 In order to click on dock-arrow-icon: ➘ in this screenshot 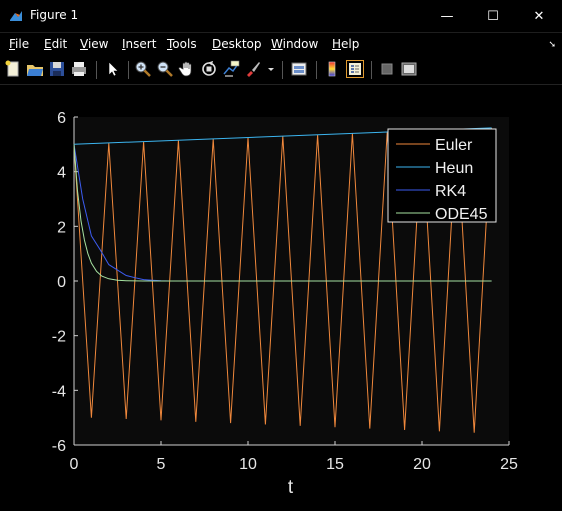, I will do `click(552, 44)`.